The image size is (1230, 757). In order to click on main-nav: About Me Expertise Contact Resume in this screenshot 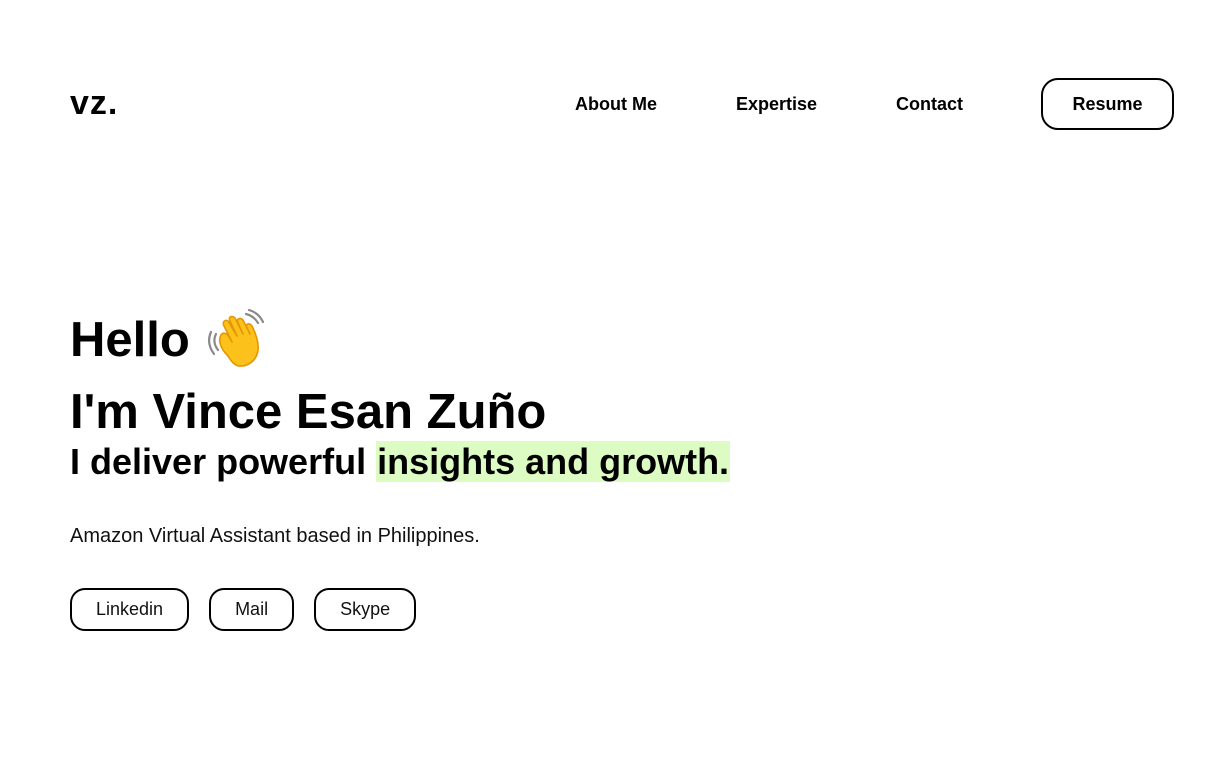, I will do `click(874, 104)`.